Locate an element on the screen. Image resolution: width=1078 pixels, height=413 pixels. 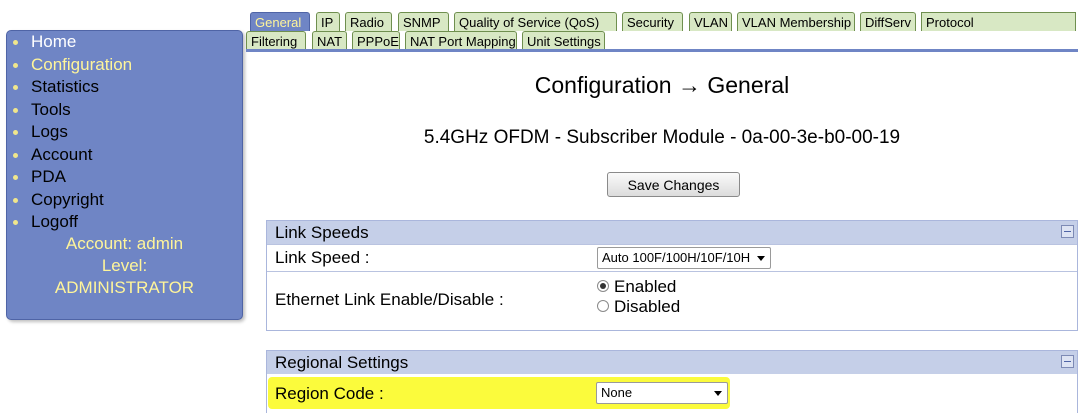
sidebar-item-account: Account is located at coordinates (72, 155).